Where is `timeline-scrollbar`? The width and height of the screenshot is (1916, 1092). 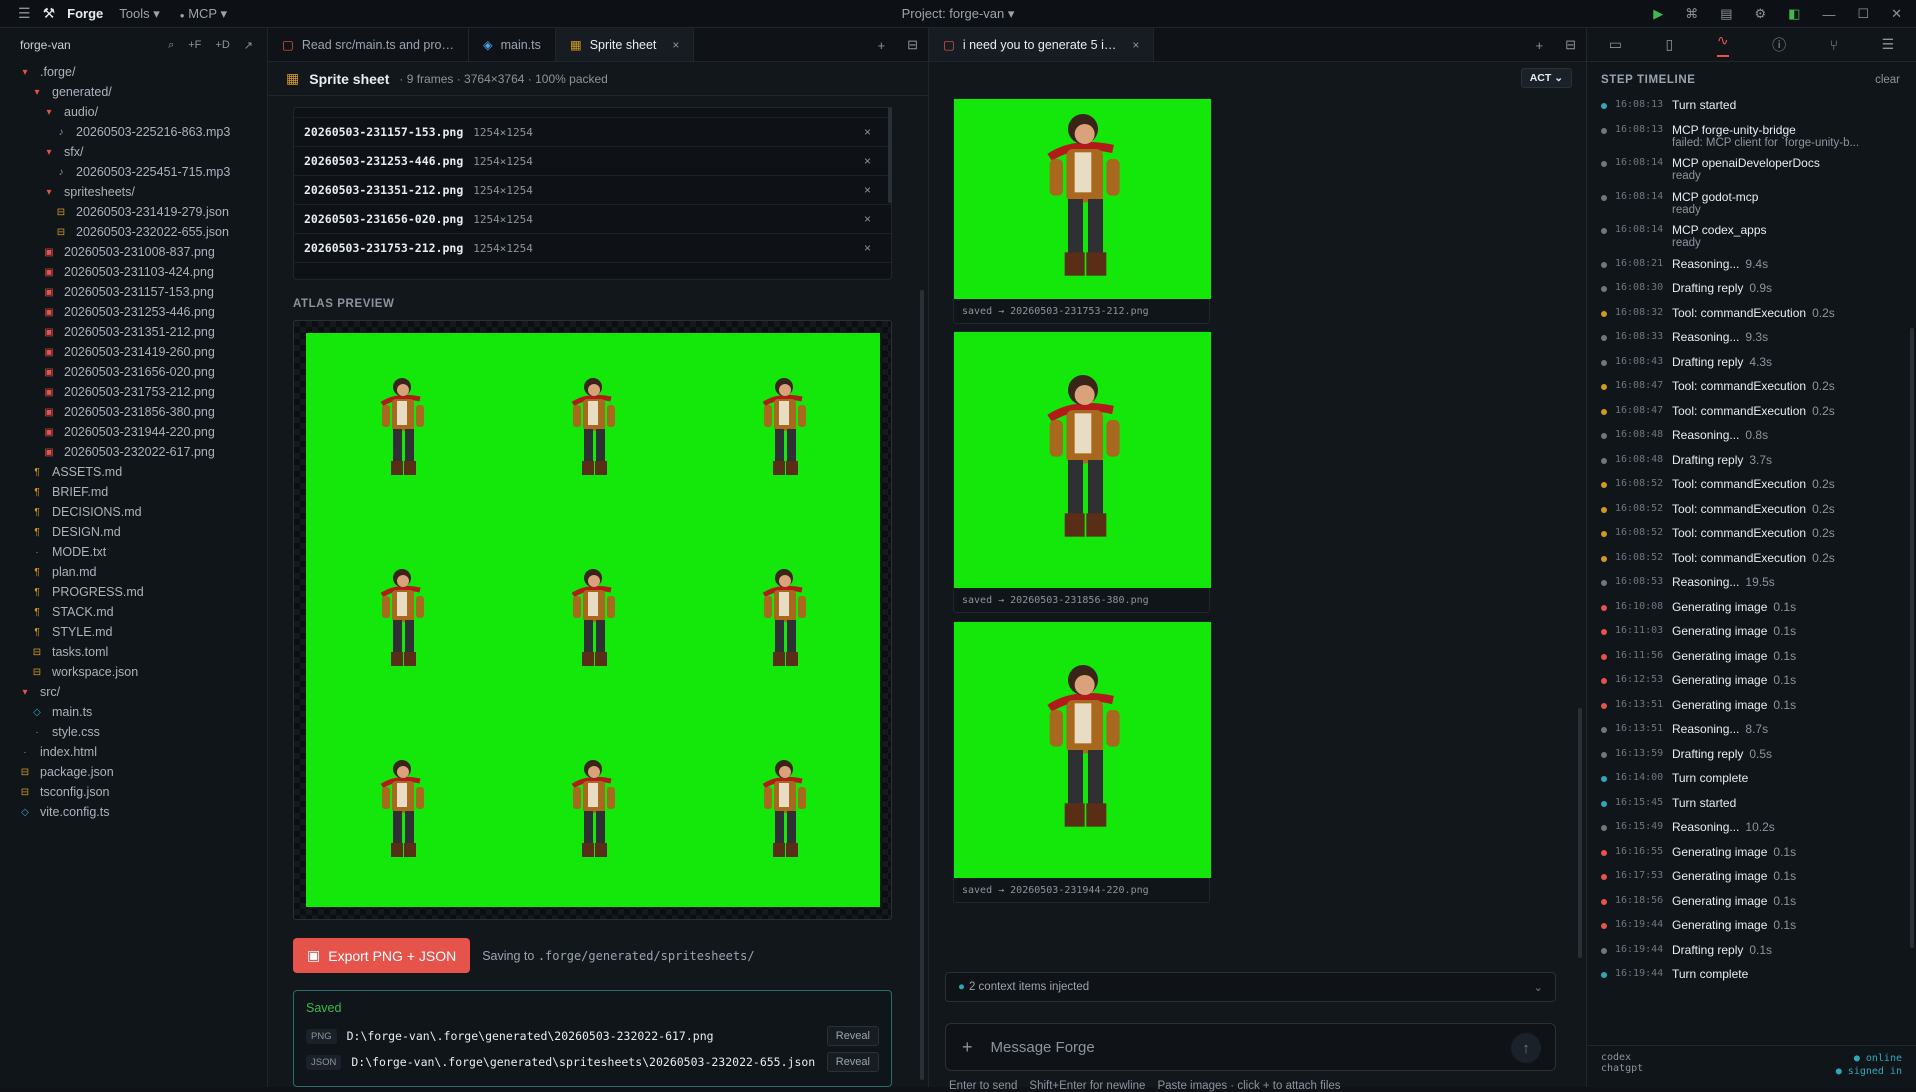
timeline-scrollbar is located at coordinates (1912, 638).